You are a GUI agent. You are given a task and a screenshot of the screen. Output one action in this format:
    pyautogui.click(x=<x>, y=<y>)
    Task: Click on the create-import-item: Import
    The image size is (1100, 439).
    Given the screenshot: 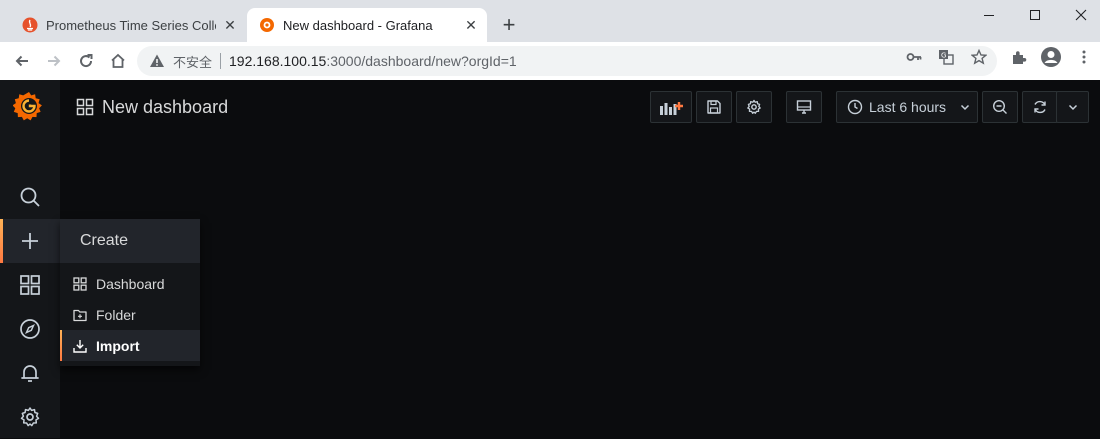 What is the action you would take?
    pyautogui.click(x=130, y=345)
    